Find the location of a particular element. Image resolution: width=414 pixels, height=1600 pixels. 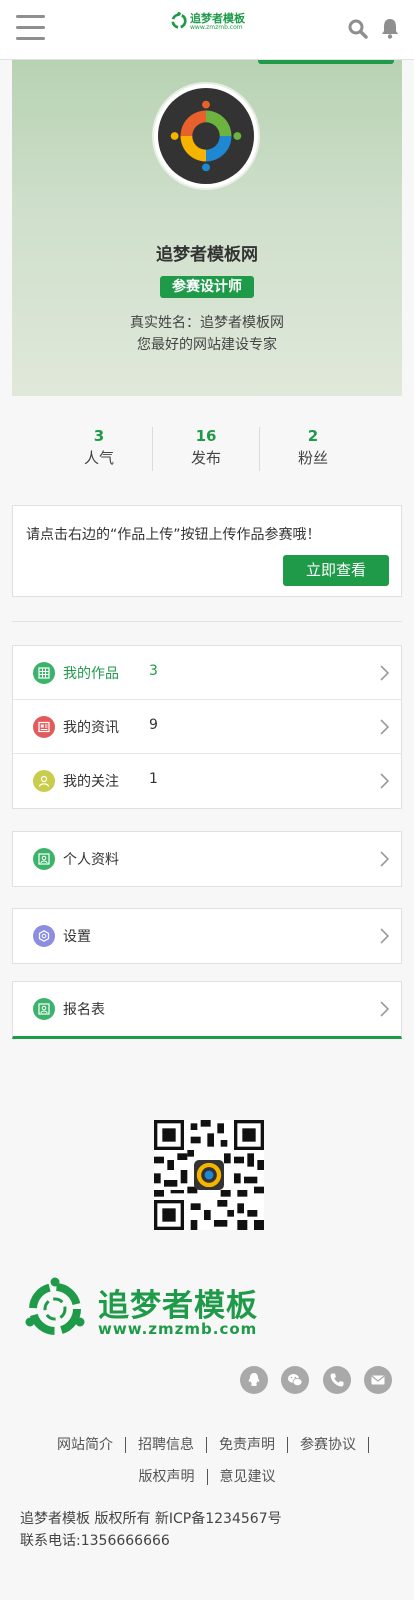

profile-list: 个人资料 is located at coordinates (207, 859).